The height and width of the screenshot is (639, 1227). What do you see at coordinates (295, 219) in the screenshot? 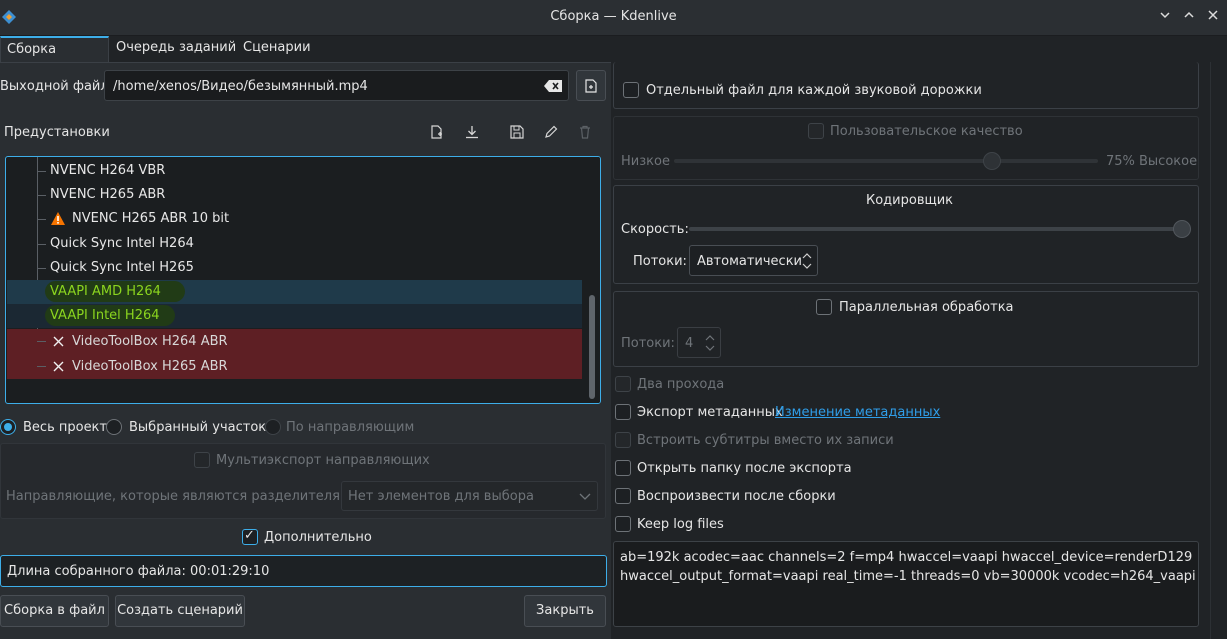
I see `preset-item: NVENC H265 ABR 10 bit` at bounding box center [295, 219].